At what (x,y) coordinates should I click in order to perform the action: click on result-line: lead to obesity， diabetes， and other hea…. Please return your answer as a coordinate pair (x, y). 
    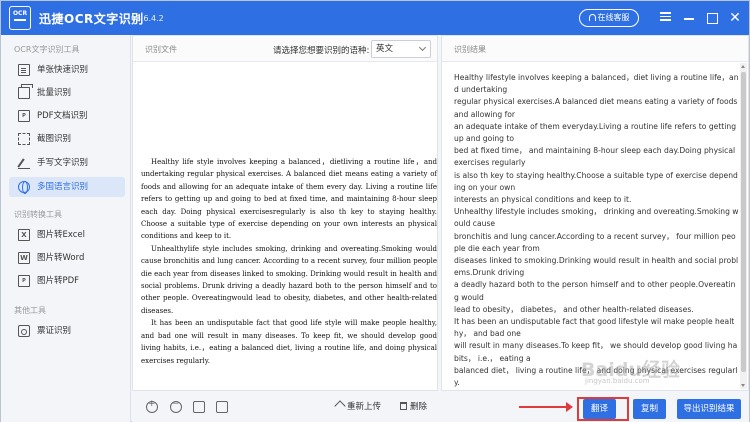
    Looking at the image, I should click on (574, 309).